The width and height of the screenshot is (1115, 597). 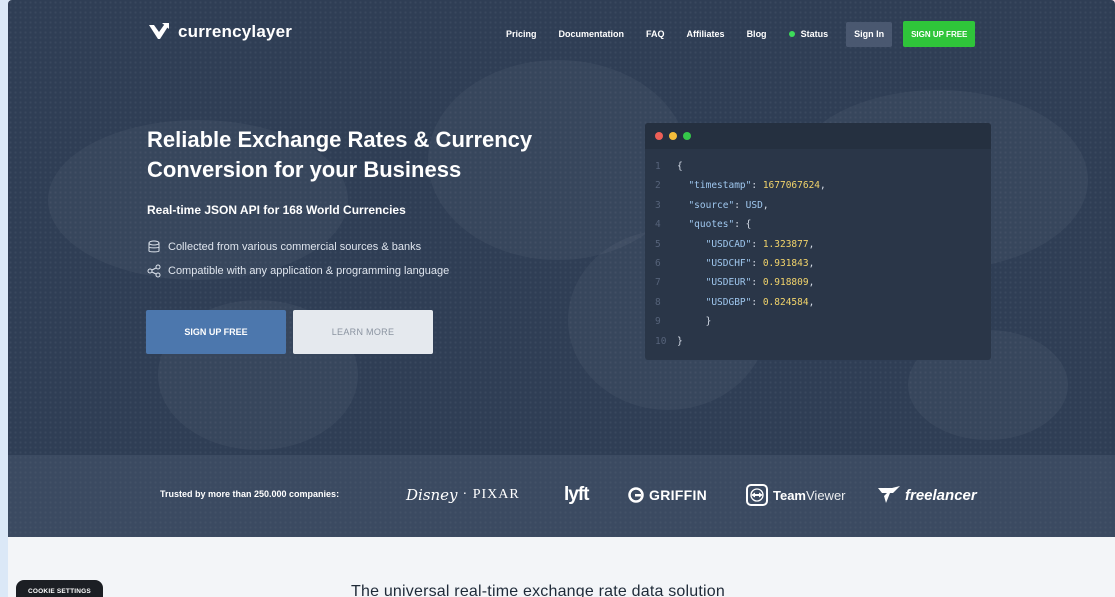 I want to click on sign-in-button: Sign In, so click(x=869, y=34).